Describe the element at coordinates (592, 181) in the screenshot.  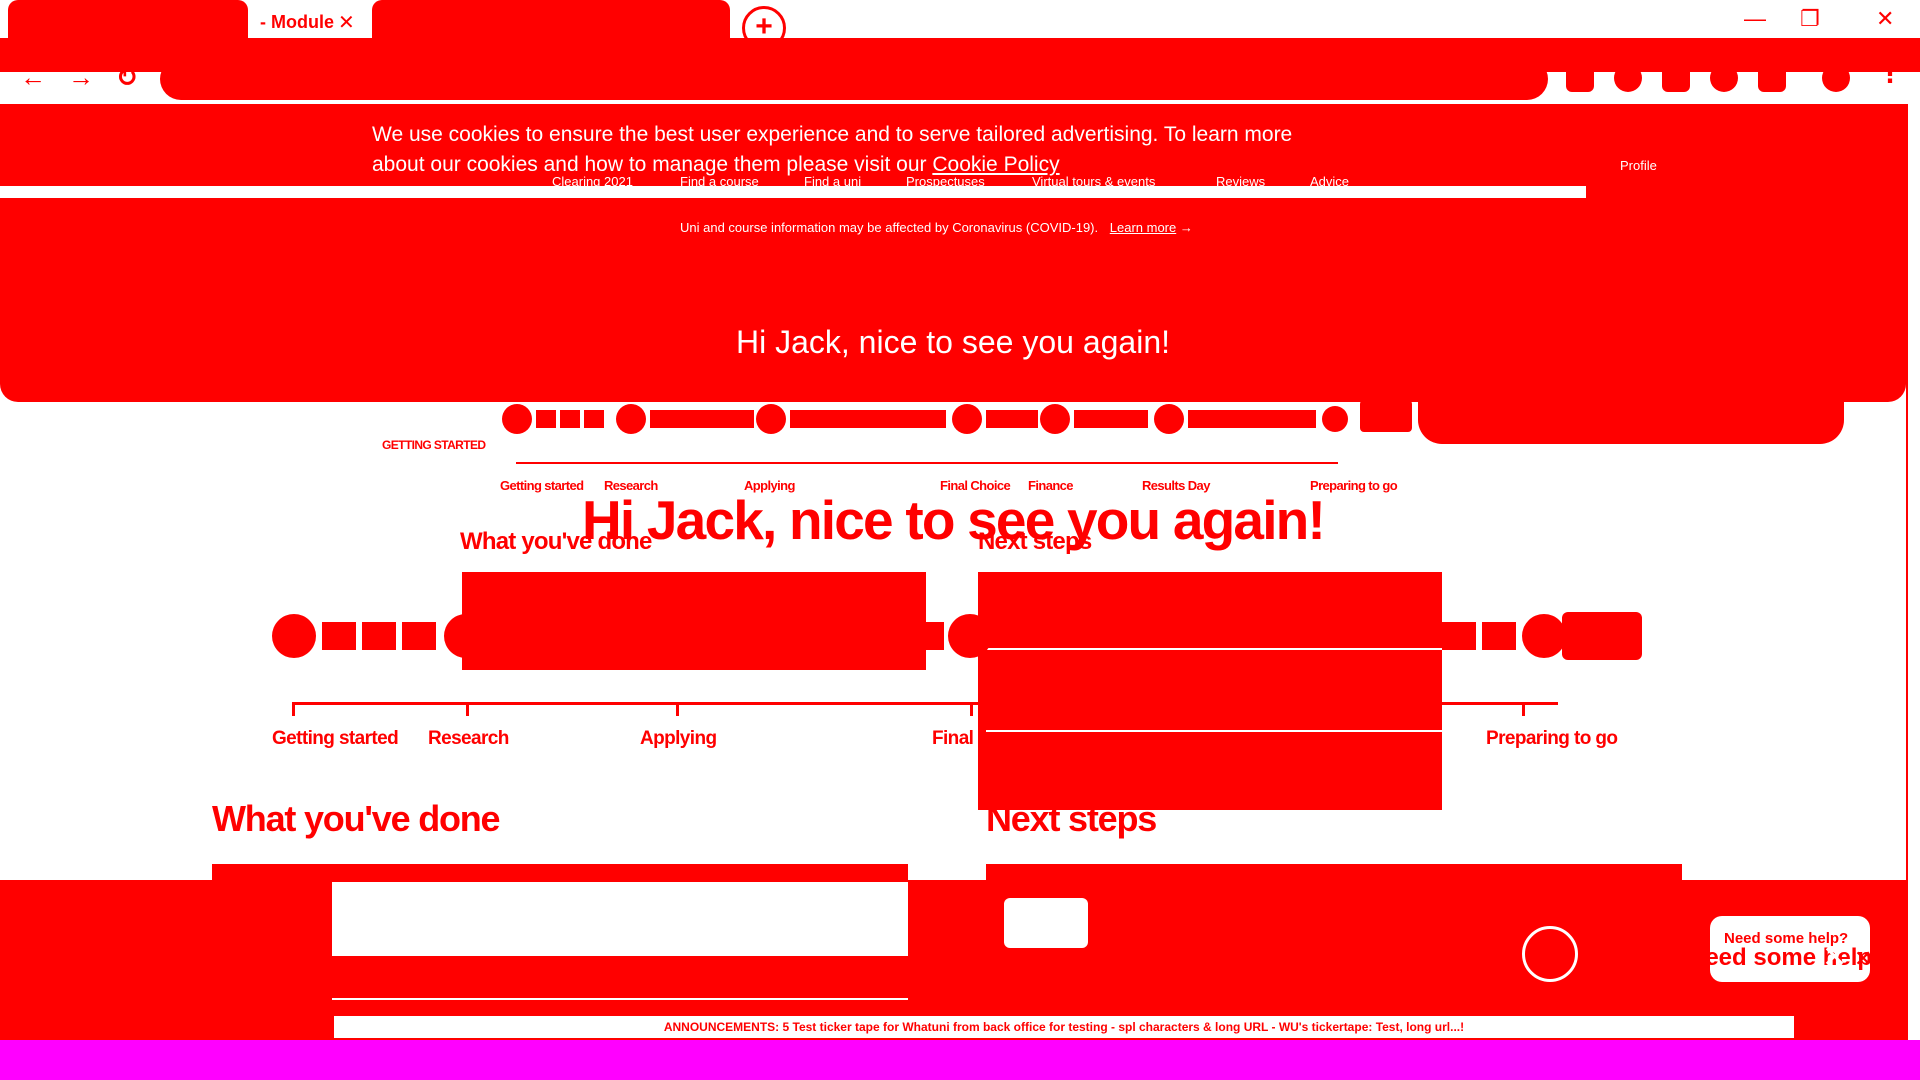
I see `nav-item-clearing: Clearing 2021` at that location.